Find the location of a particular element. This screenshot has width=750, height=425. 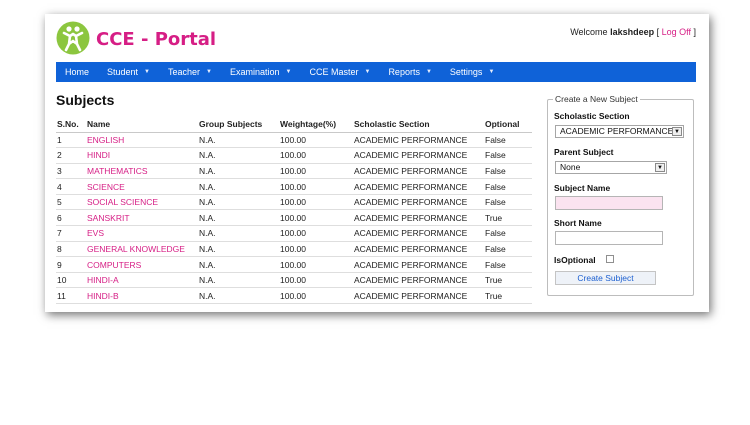

column-header: Group Subjects is located at coordinates (238, 124).